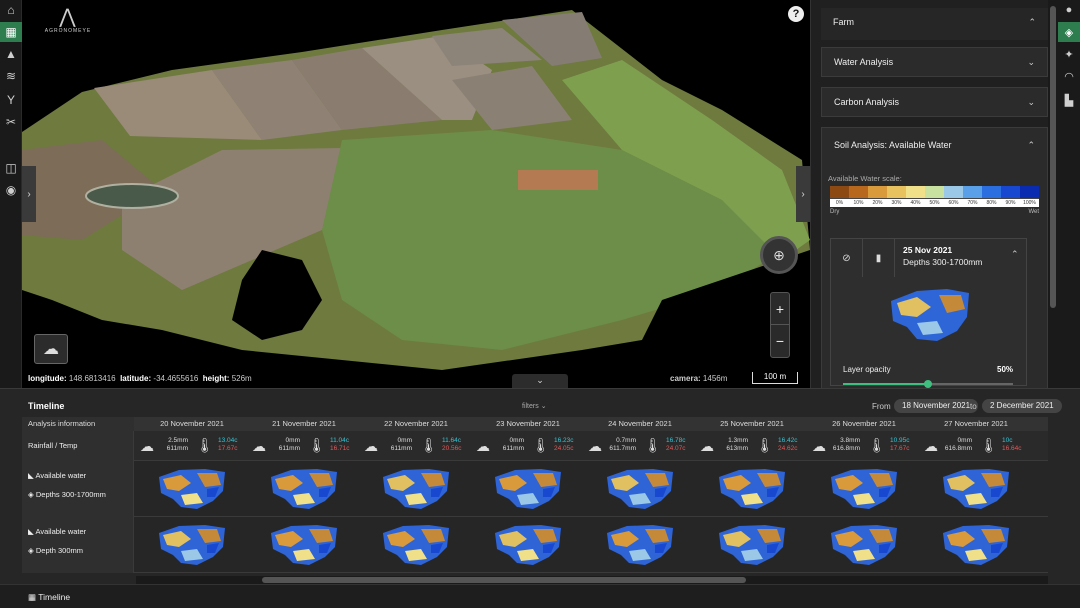 Image resolution: width=1080 pixels, height=608 pixels. Describe the element at coordinates (509, 445) in the screenshot. I see `rain-values: 0mm 611mm` at that location.